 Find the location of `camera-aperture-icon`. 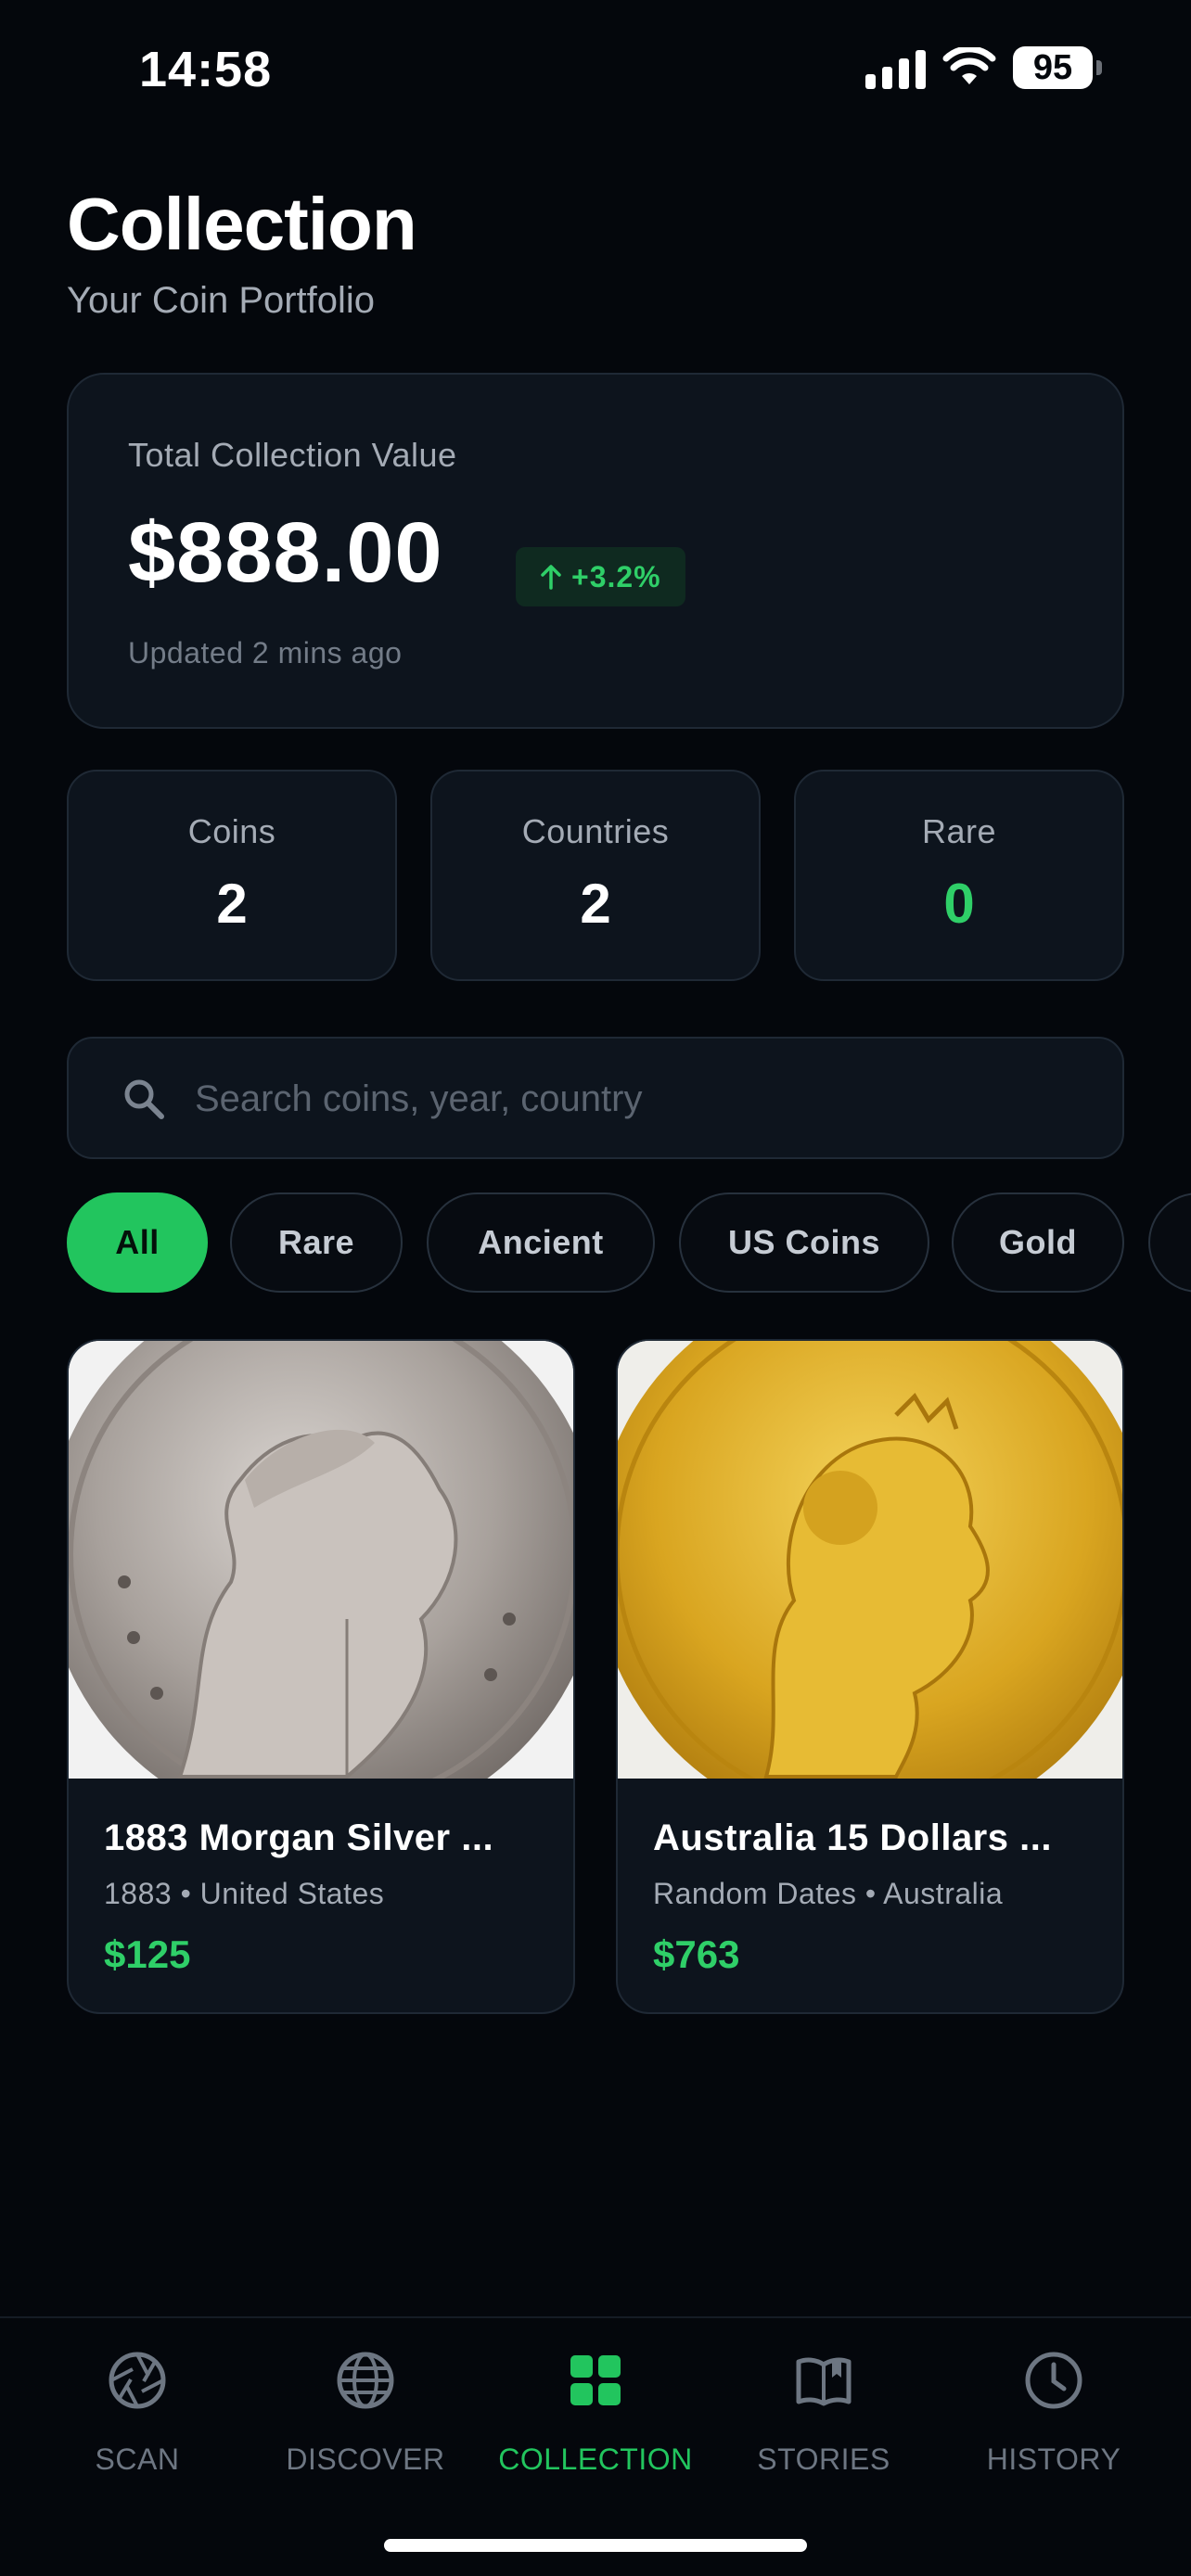

camera-aperture-icon is located at coordinates (137, 2380).